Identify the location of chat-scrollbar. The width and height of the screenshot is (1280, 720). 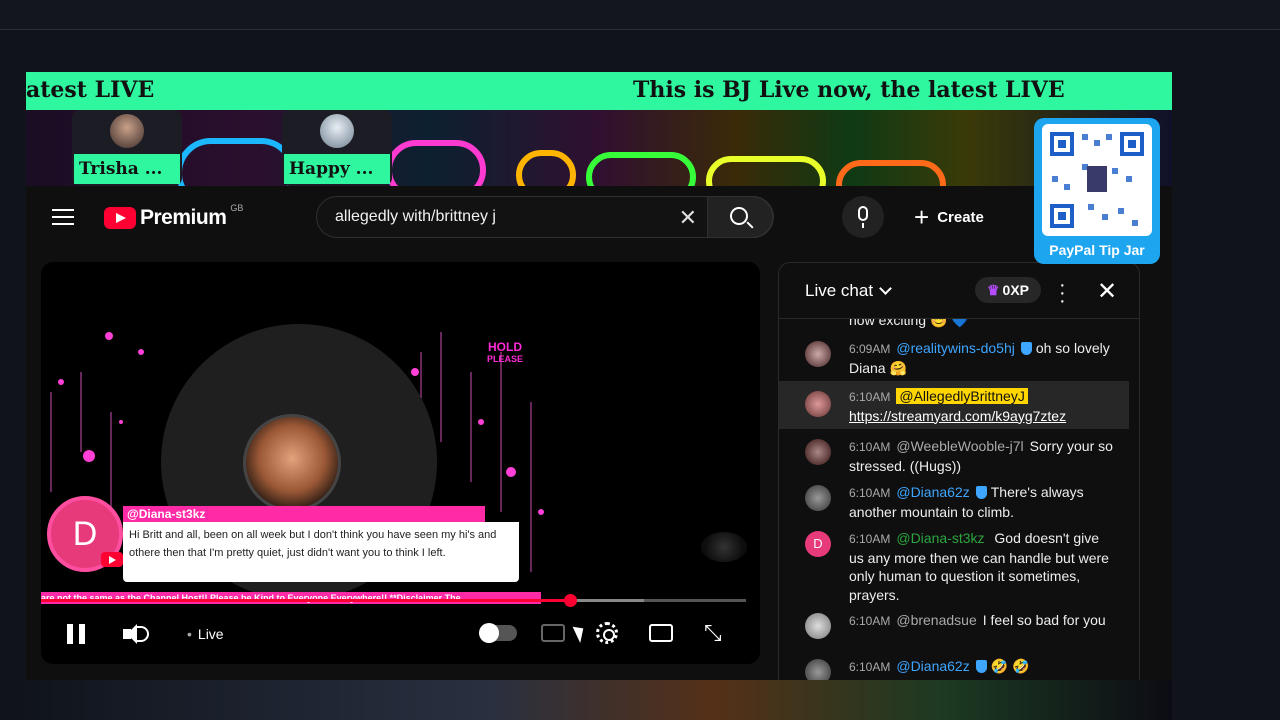
(1134, 507).